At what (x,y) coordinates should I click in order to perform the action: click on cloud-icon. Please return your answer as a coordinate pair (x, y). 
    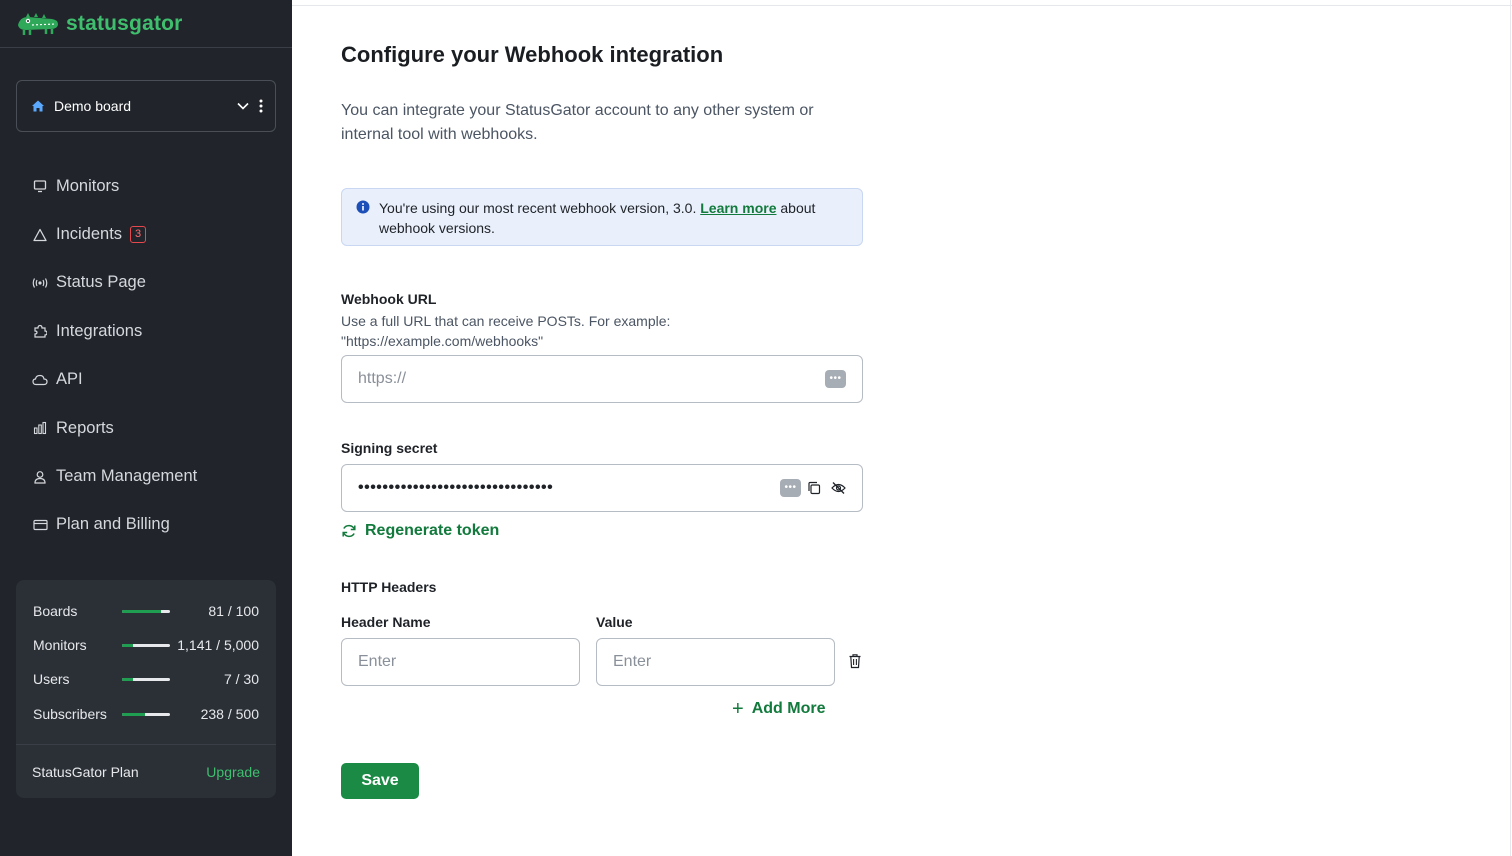
    Looking at the image, I should click on (40, 380).